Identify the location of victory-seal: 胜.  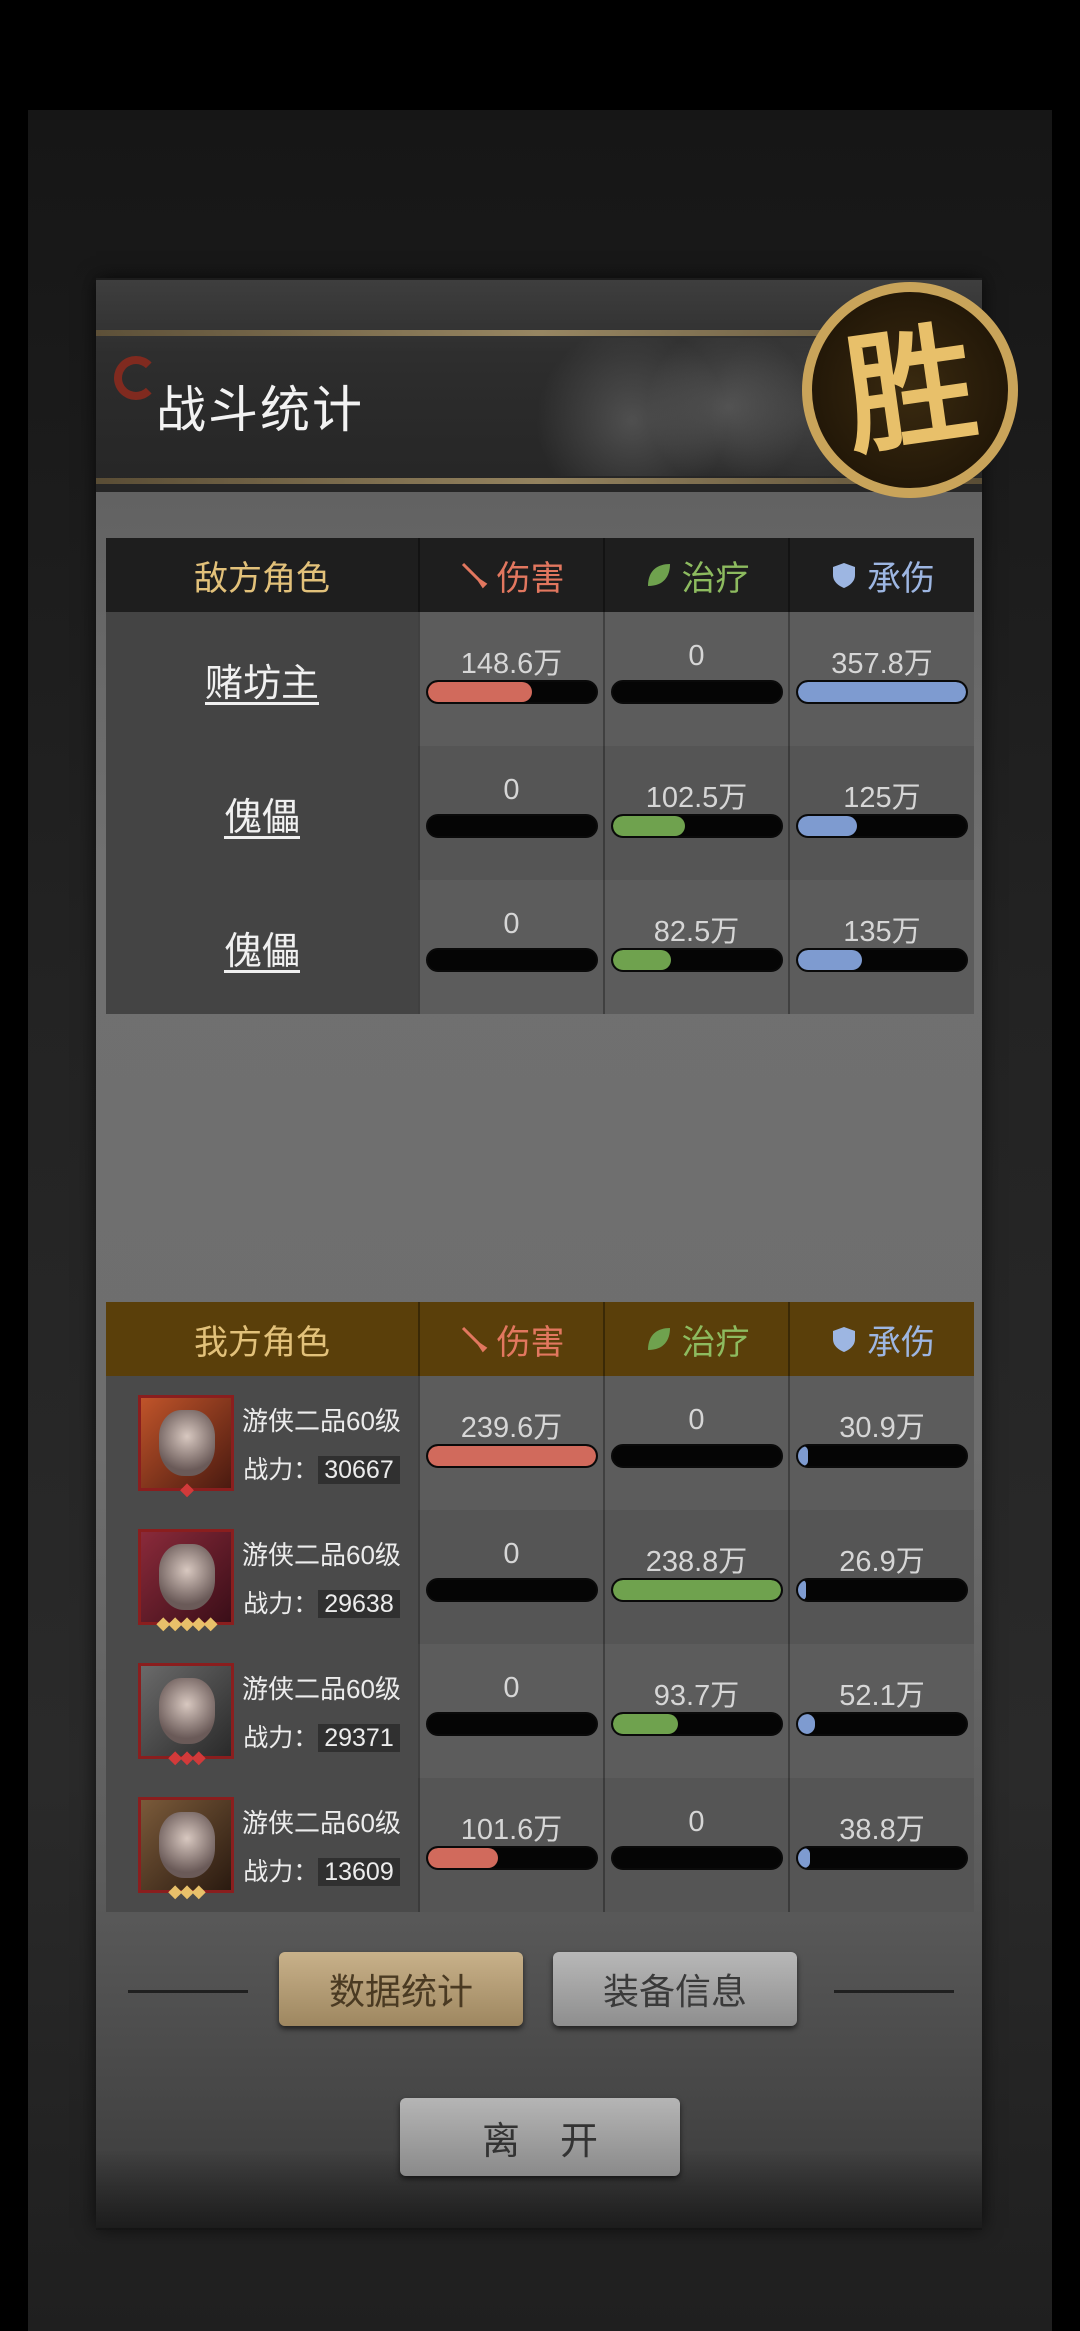
(910, 390).